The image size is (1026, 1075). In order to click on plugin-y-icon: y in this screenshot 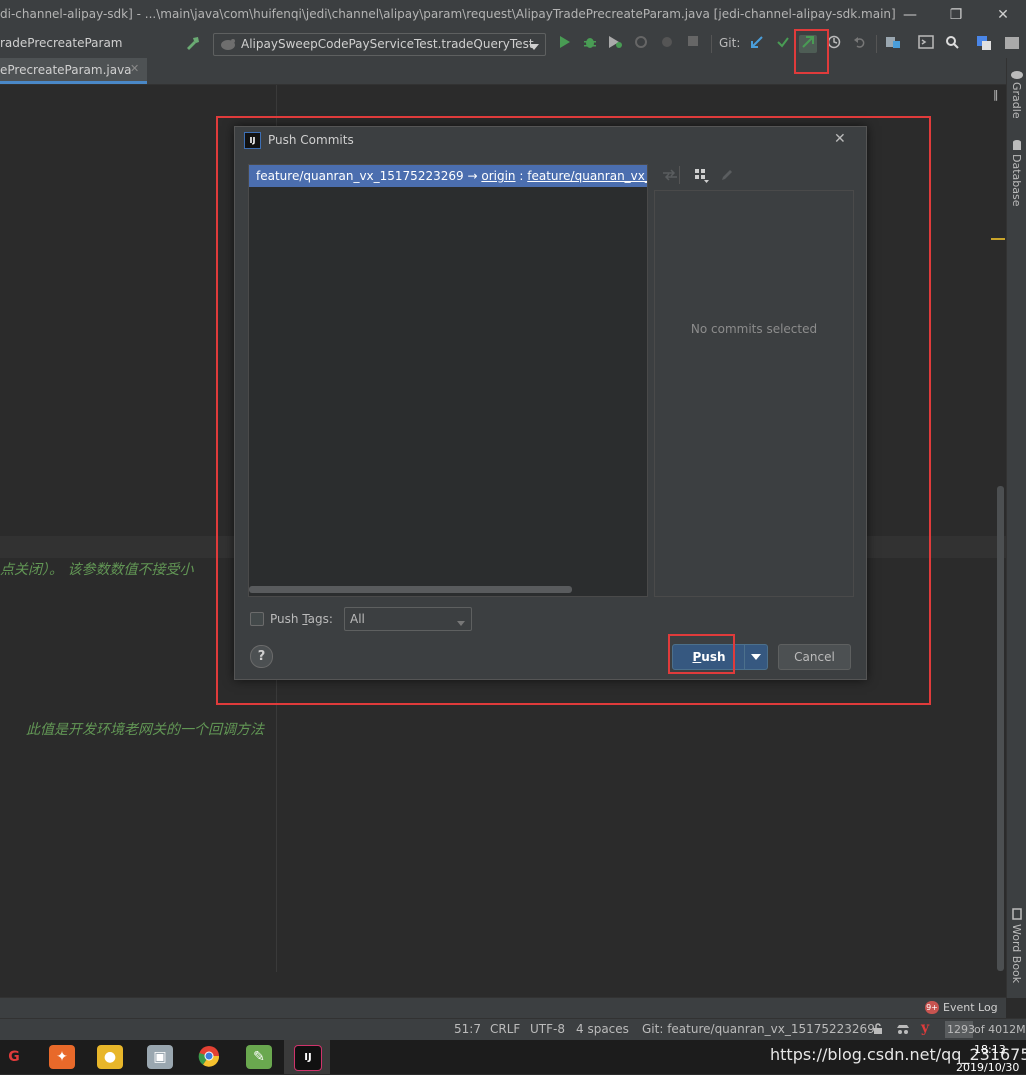, I will do `click(925, 1028)`.